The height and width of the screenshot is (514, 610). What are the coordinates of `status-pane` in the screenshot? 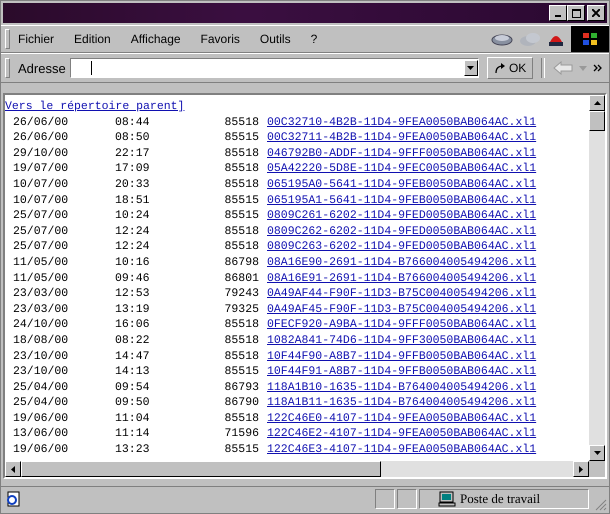 It's located at (407, 499).